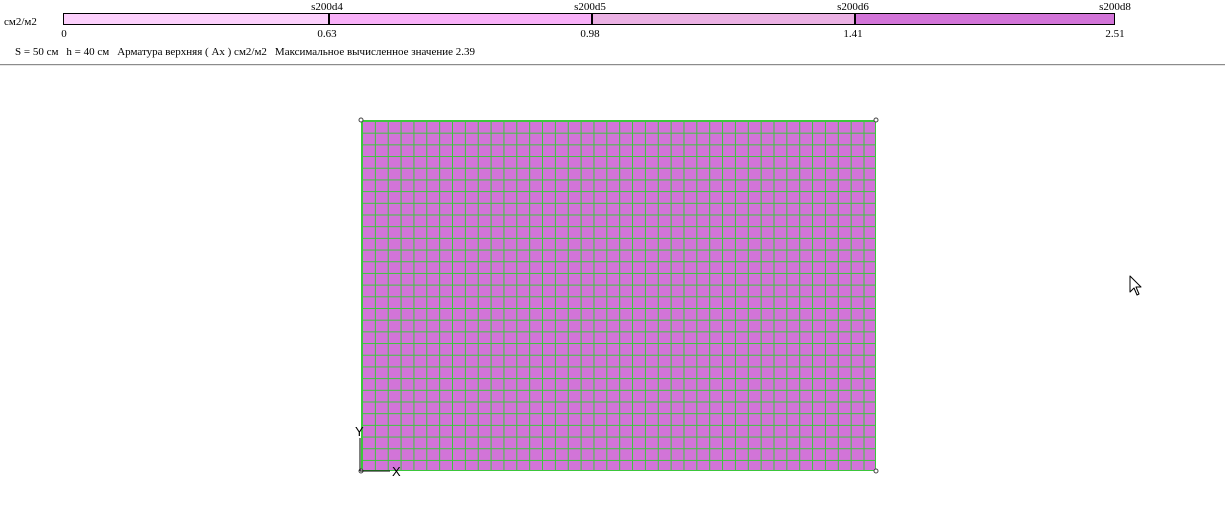 This screenshot has height=521, width=1225. Describe the element at coordinates (327, 34) in the screenshot. I see `scale-value-label: 0.63` at that location.